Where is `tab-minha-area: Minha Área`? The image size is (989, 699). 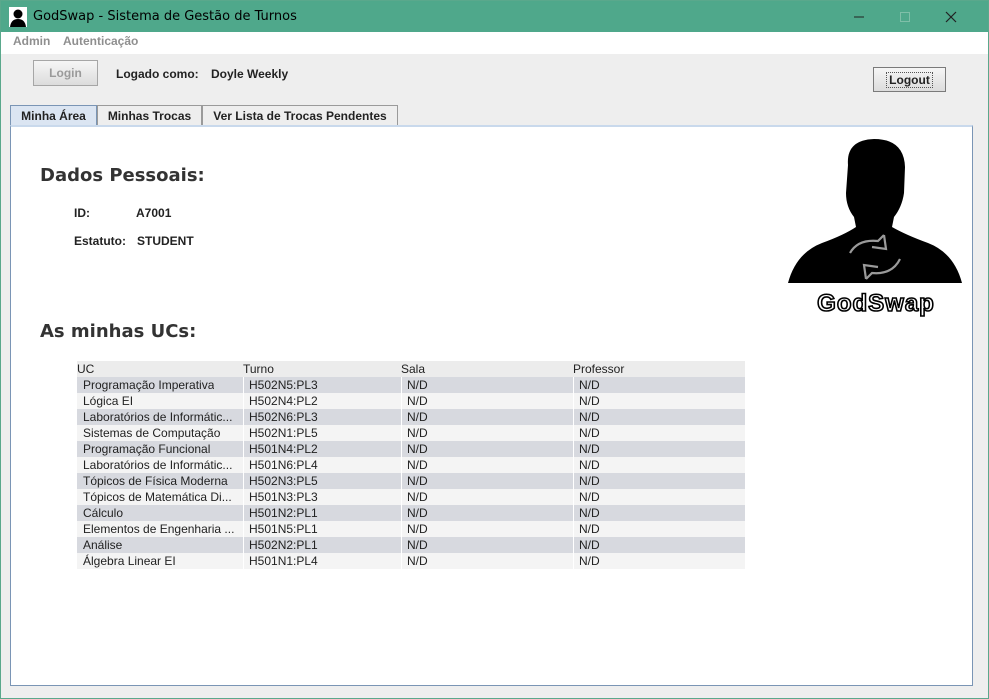
tab-minha-area: Minha Área is located at coordinates (53, 115).